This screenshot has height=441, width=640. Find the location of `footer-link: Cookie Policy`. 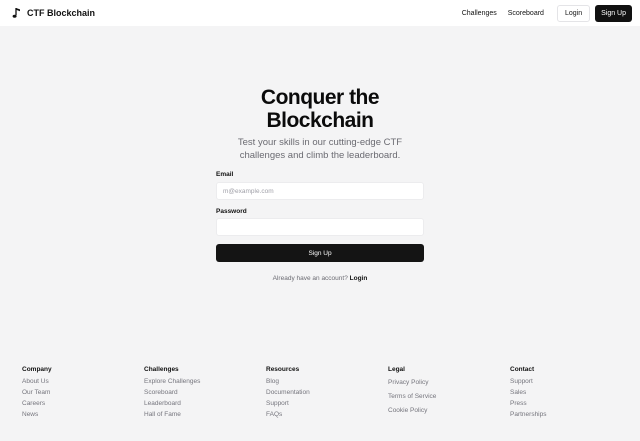

footer-link: Cookie Policy is located at coordinates (412, 411).